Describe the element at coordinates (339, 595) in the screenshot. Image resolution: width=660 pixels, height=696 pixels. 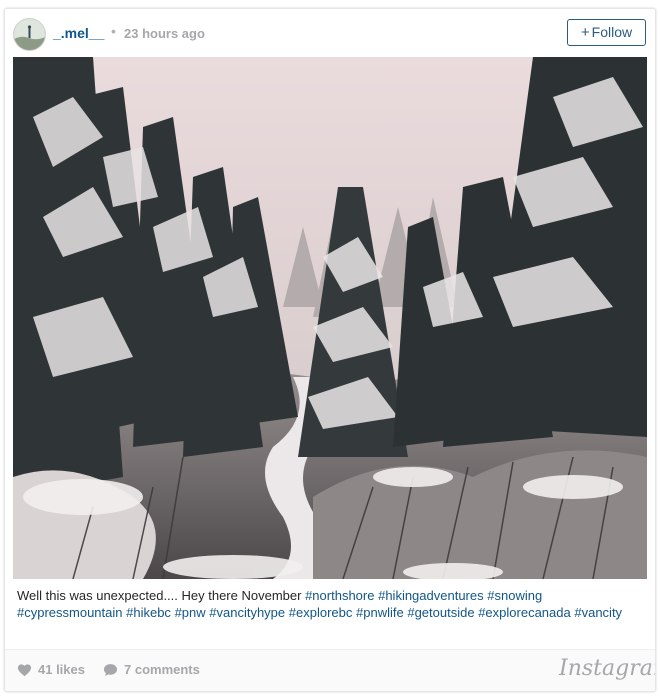
I see `hashtag-link: #northshore` at that location.